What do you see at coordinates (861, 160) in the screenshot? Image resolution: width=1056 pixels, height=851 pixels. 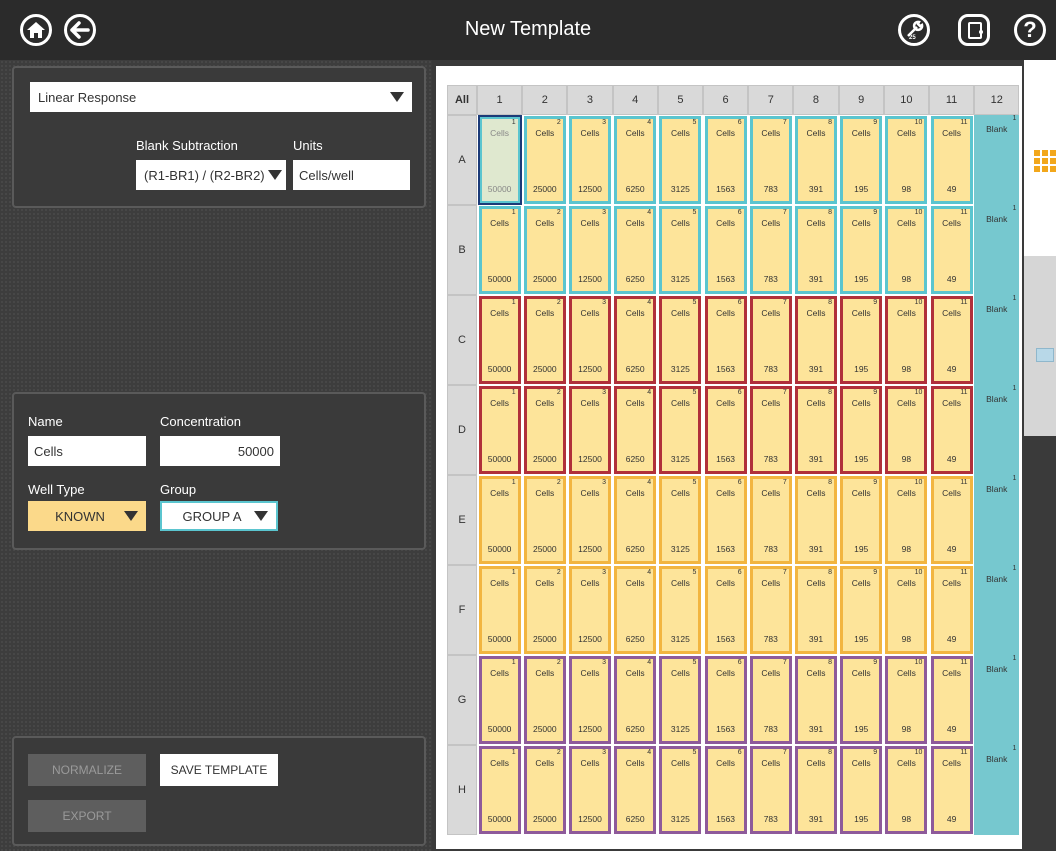 I see `well-A9: 9 Cells 195` at bounding box center [861, 160].